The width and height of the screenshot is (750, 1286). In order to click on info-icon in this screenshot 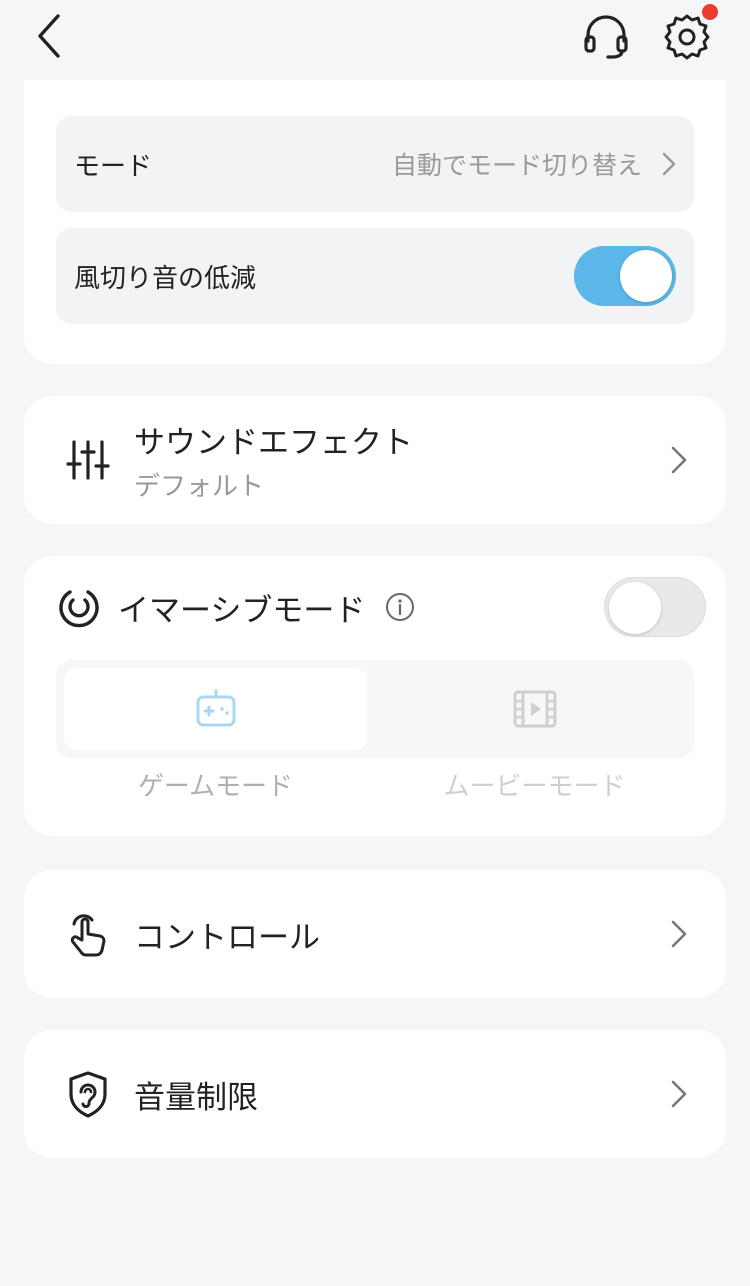, I will do `click(400, 607)`.